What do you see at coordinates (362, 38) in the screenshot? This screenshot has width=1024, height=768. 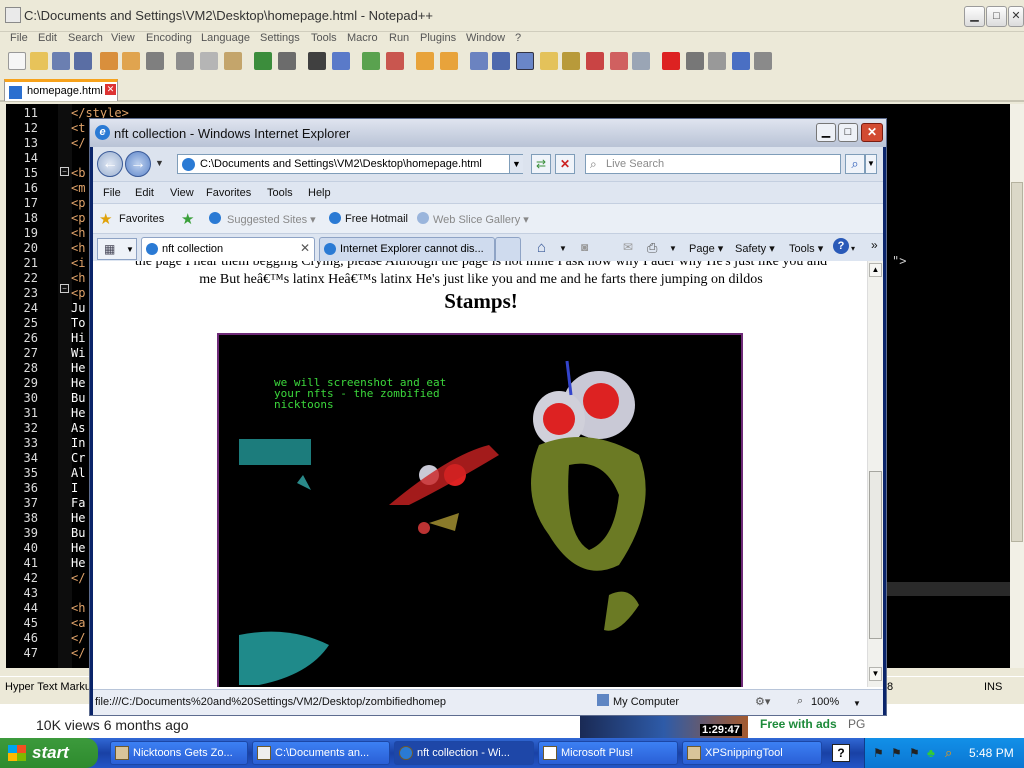 I see `menu-macro: Macro` at bounding box center [362, 38].